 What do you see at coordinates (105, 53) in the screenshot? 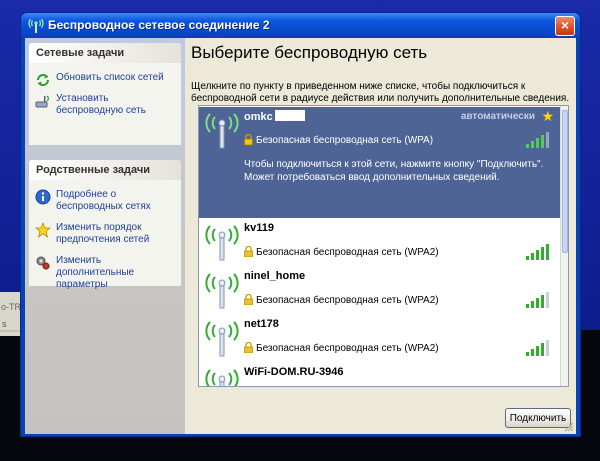
I see `network-tasks-title: Сетевые задачи` at bounding box center [105, 53].